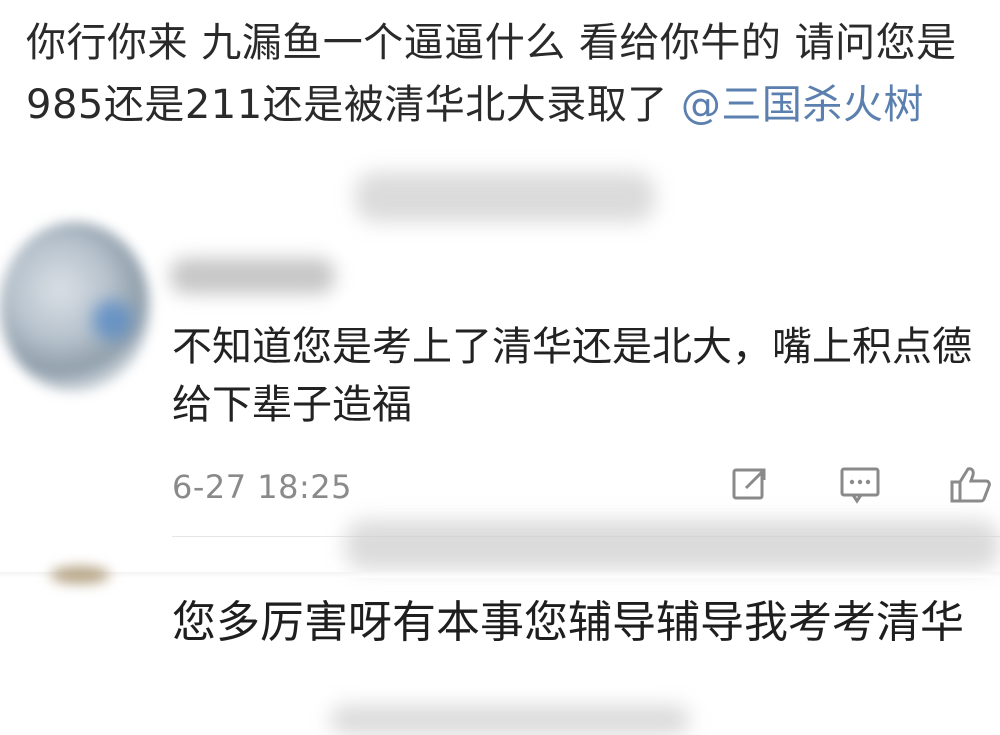  Describe the element at coordinates (568, 622) in the screenshot. I see `second-reply-text: 您多厉害呀有本事您辅导辅导我考考清华` at that location.